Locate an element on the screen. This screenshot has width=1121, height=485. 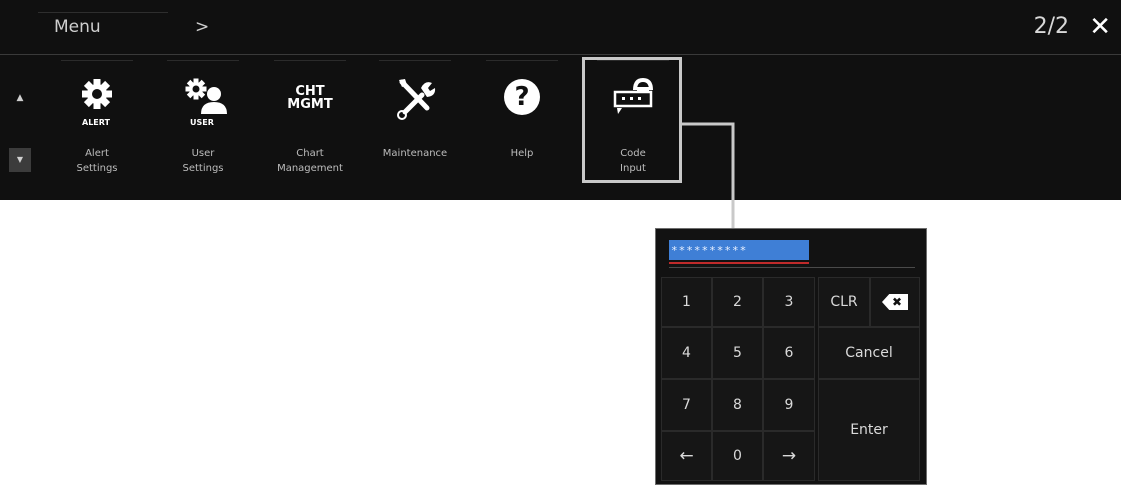
right-arrow-key: → is located at coordinates (789, 456).